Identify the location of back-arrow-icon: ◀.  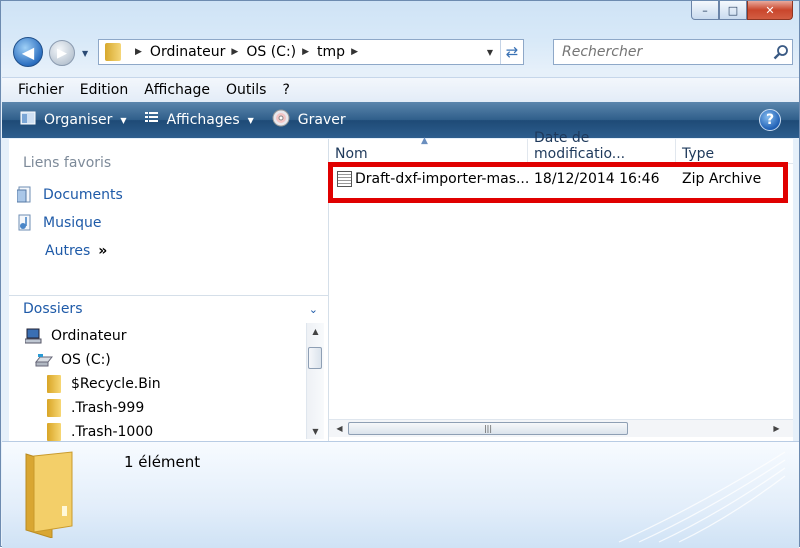
(28, 52).